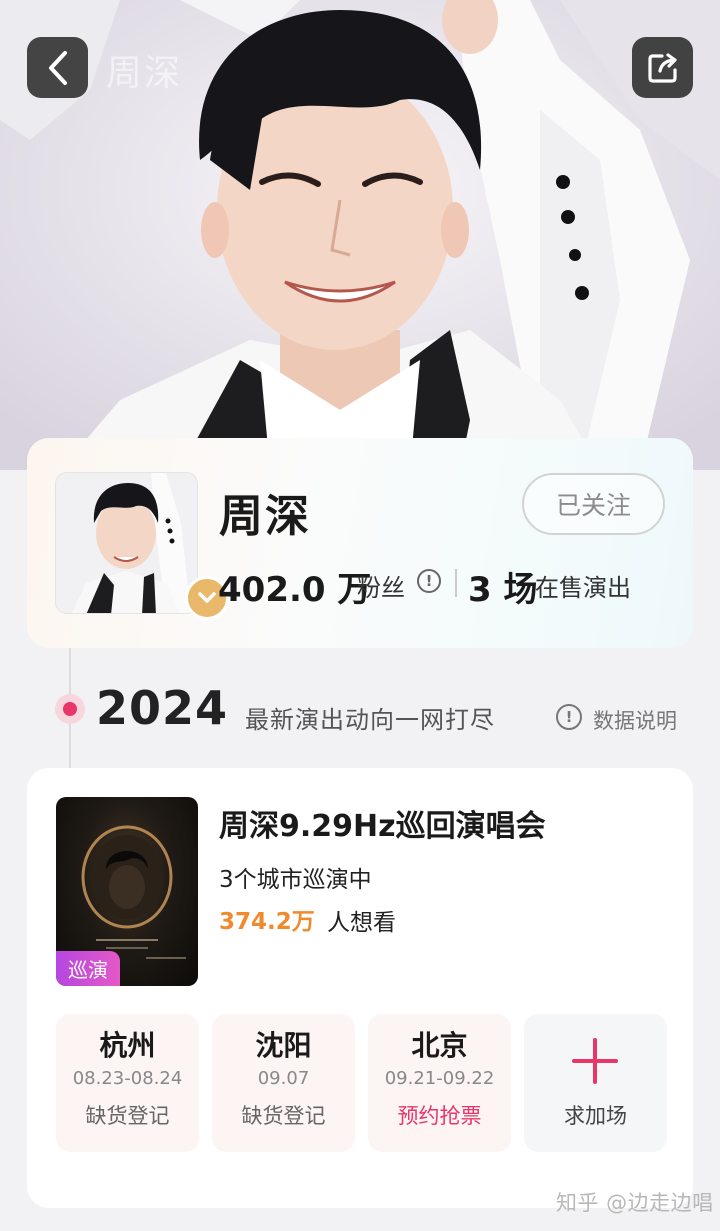 Image resolution: width=720 pixels, height=1231 pixels. What do you see at coordinates (295, 590) in the screenshot?
I see `fans-count: 402.0 万` at bounding box center [295, 590].